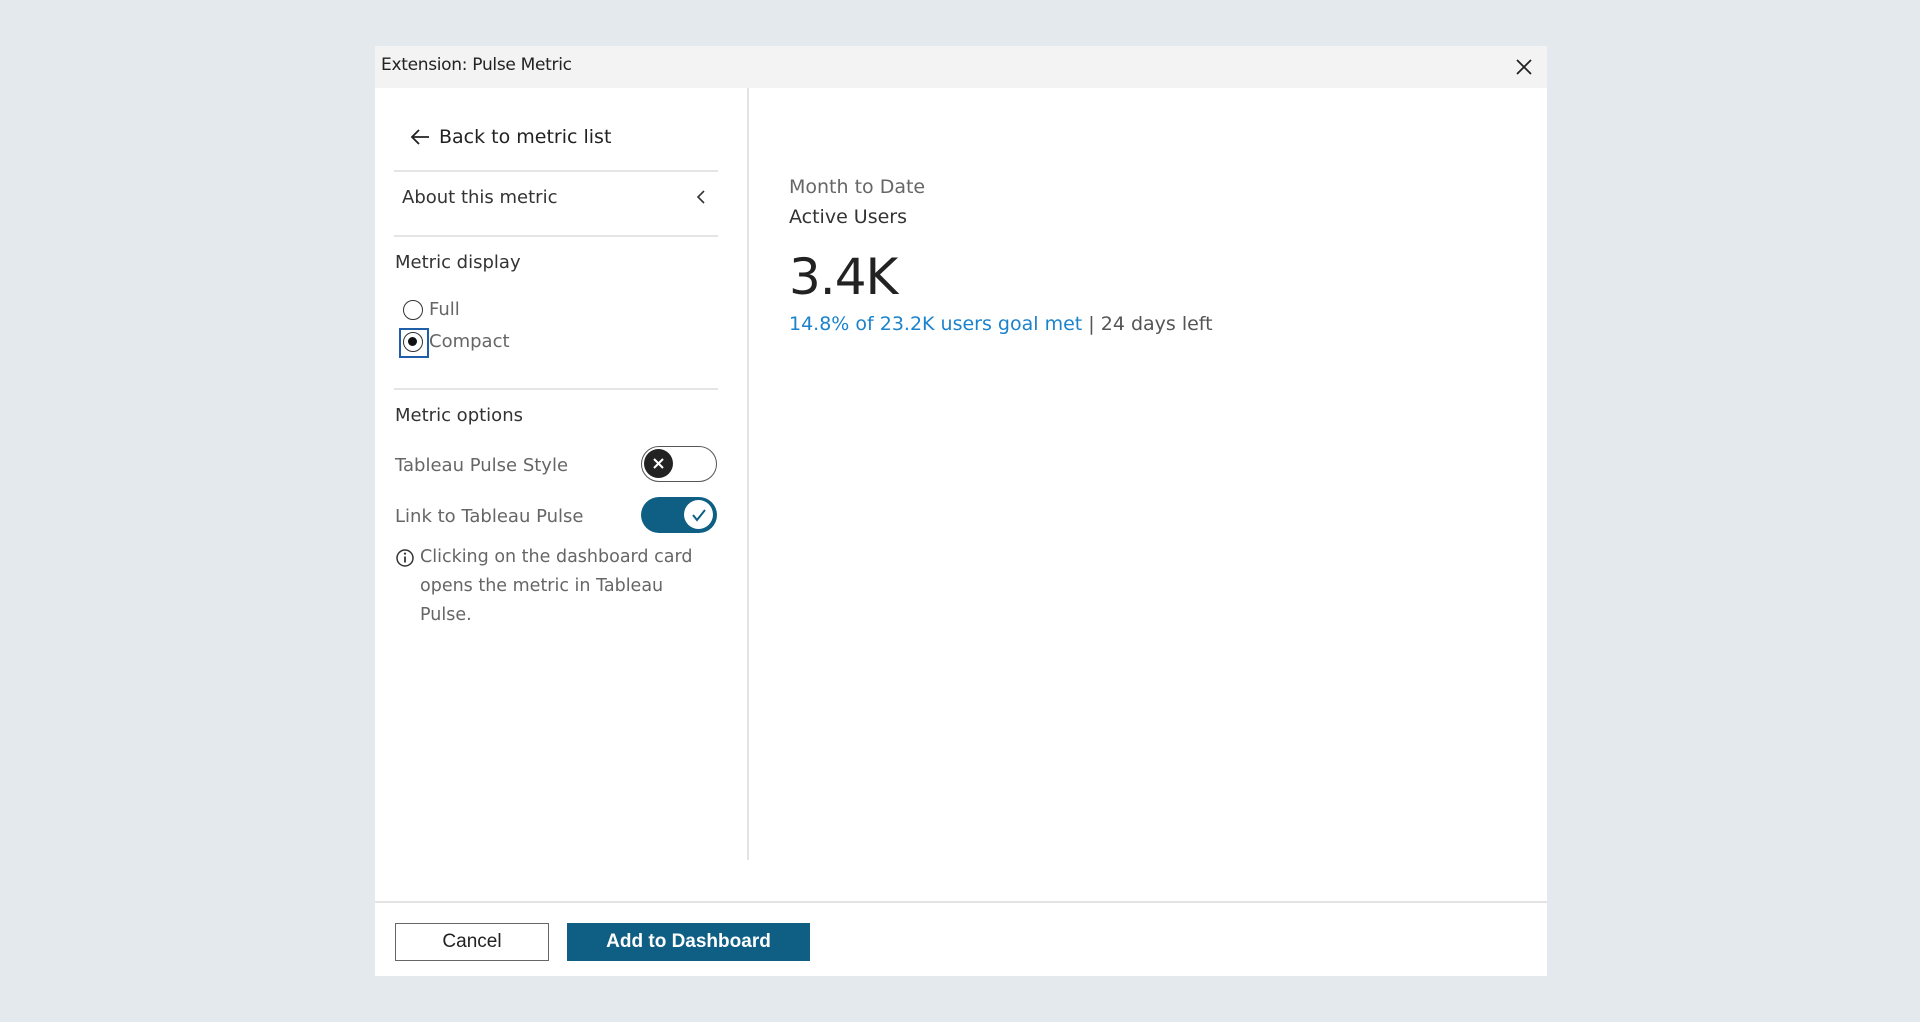 This screenshot has height=1022, width=1920. What do you see at coordinates (688, 942) in the screenshot?
I see `add-to-dashboard-button: Add to Dashboard` at bounding box center [688, 942].